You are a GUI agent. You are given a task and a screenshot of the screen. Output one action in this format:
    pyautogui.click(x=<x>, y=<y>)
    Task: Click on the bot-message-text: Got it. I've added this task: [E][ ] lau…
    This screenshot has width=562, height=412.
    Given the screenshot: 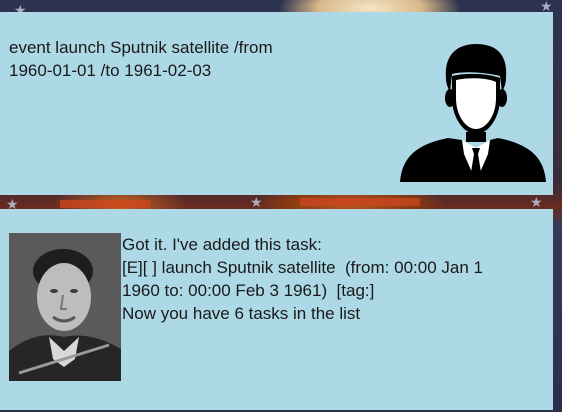 What is the action you would take?
    pyautogui.click(x=302, y=279)
    